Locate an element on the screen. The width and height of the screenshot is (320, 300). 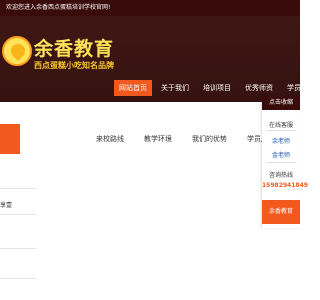
nav-item-about: 关于我们 is located at coordinates (175, 88).